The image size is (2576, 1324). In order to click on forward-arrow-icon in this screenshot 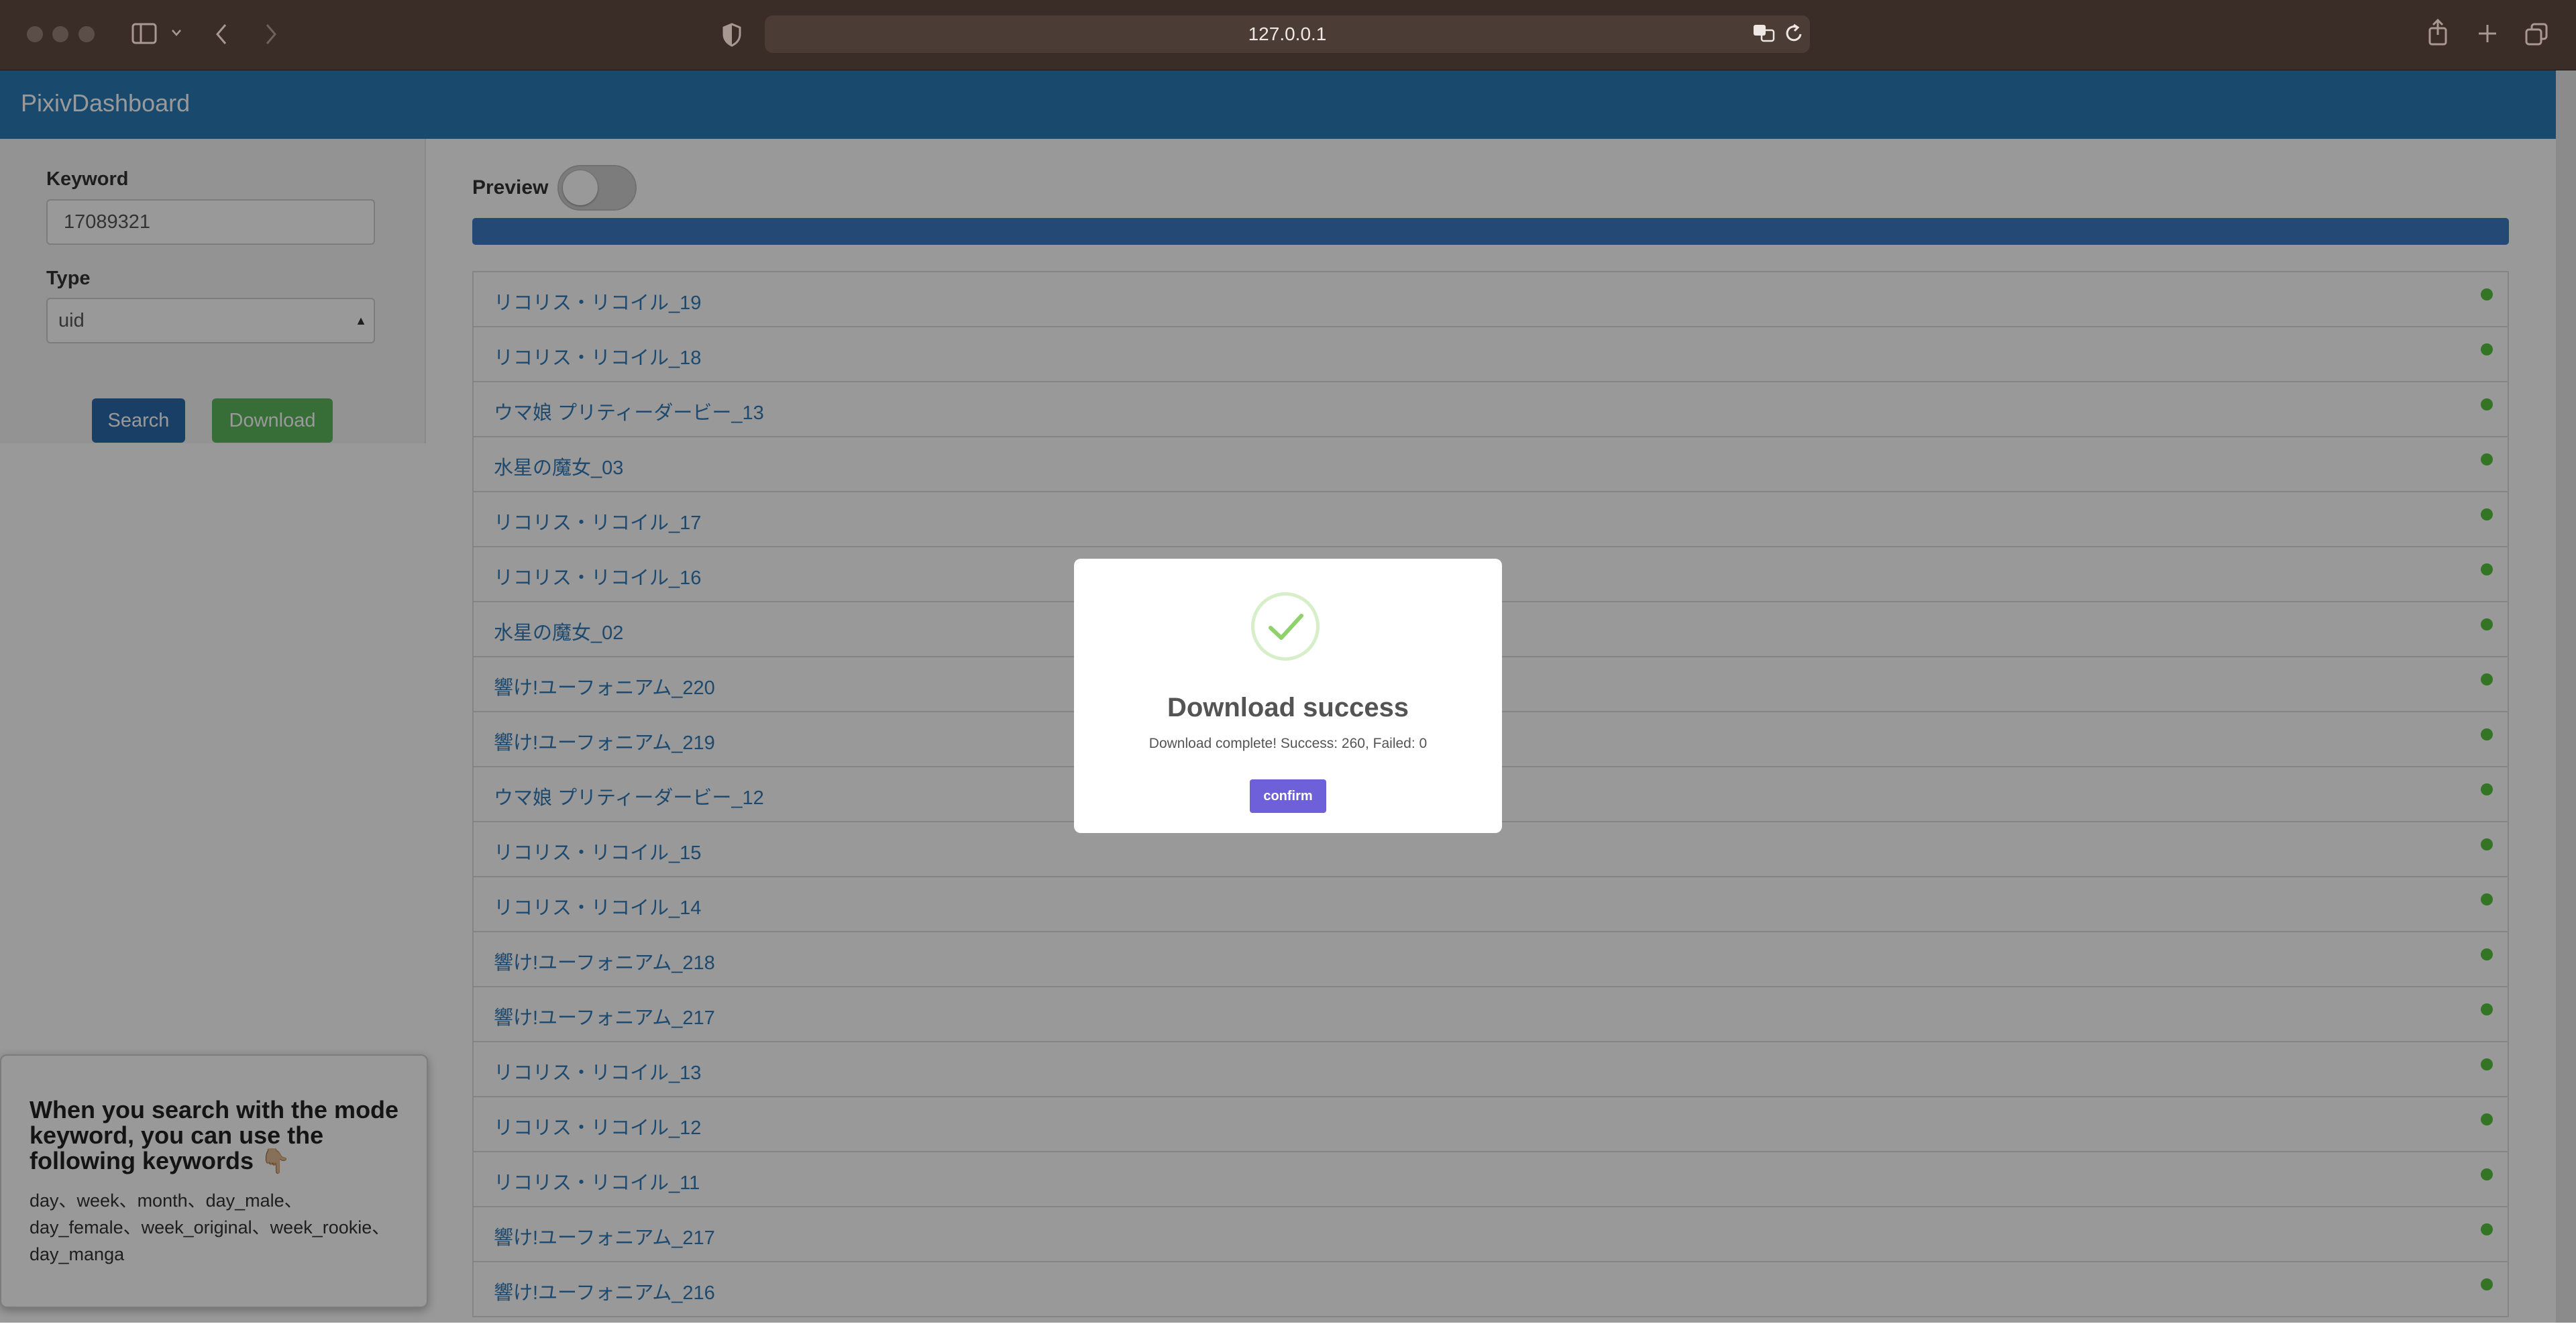, I will do `click(271, 34)`.